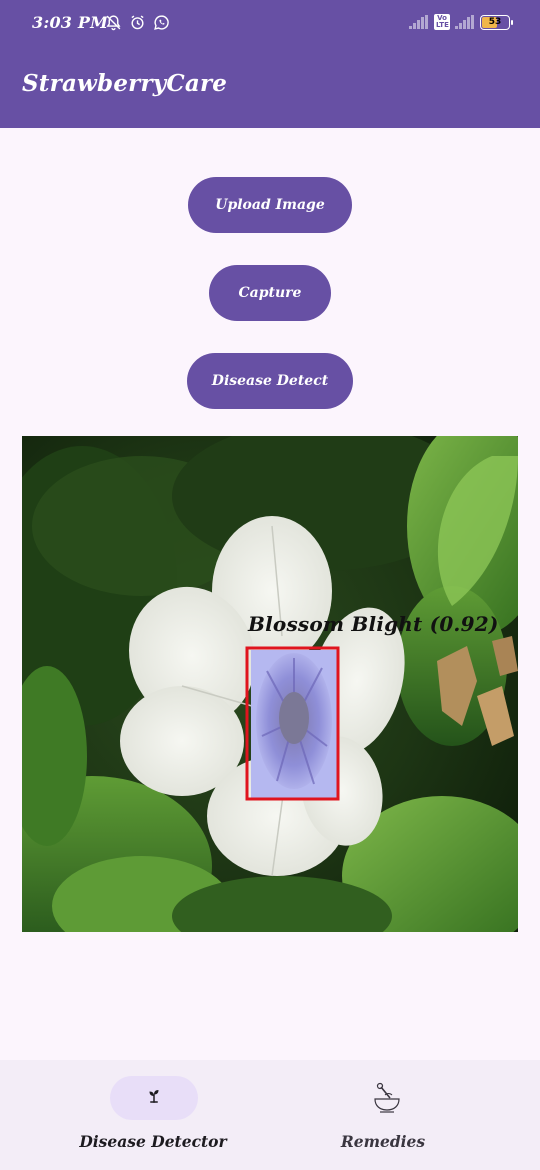 The width and height of the screenshot is (540, 1170). I want to click on detection-label: Blossom Blight (0.92), so click(373, 624).